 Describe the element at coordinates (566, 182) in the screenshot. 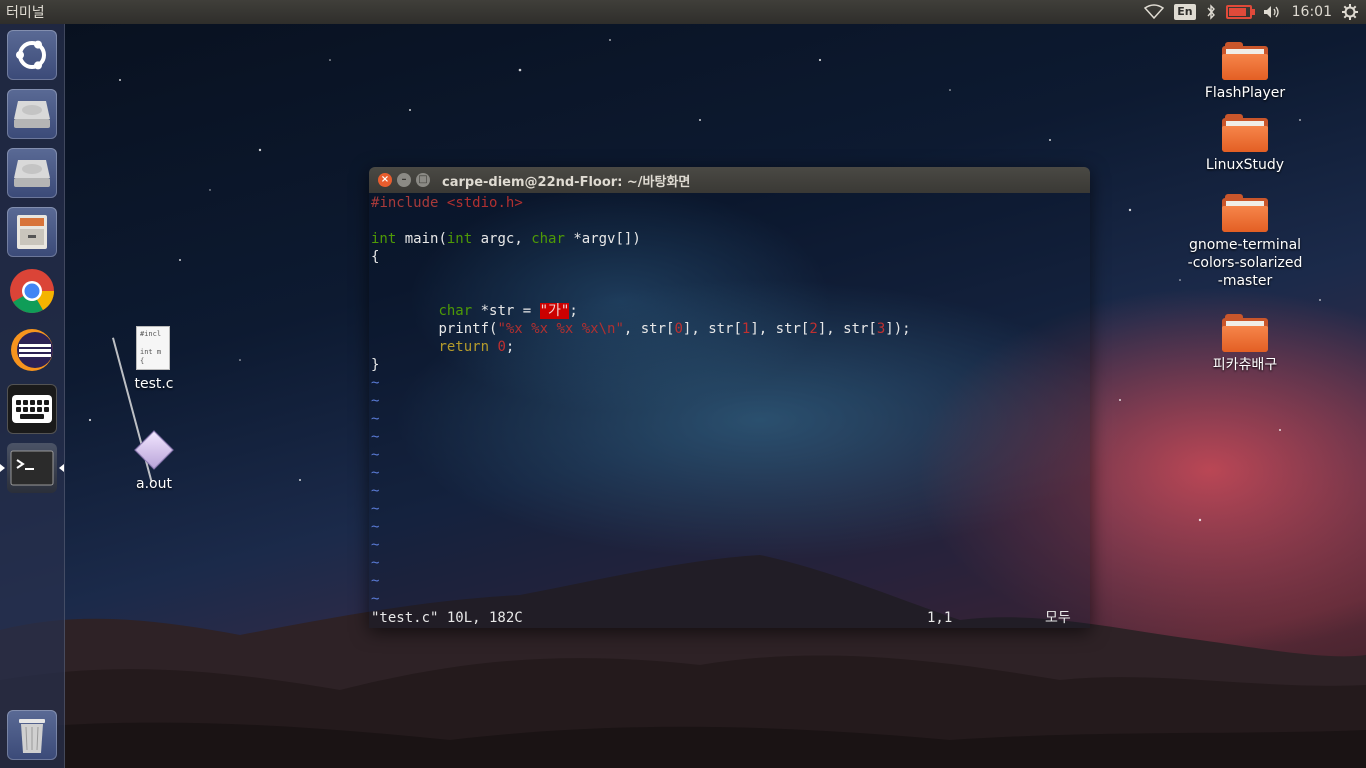

I see `window-title: carpe-diem@22nd-Floor: ~/바탕화면` at that location.